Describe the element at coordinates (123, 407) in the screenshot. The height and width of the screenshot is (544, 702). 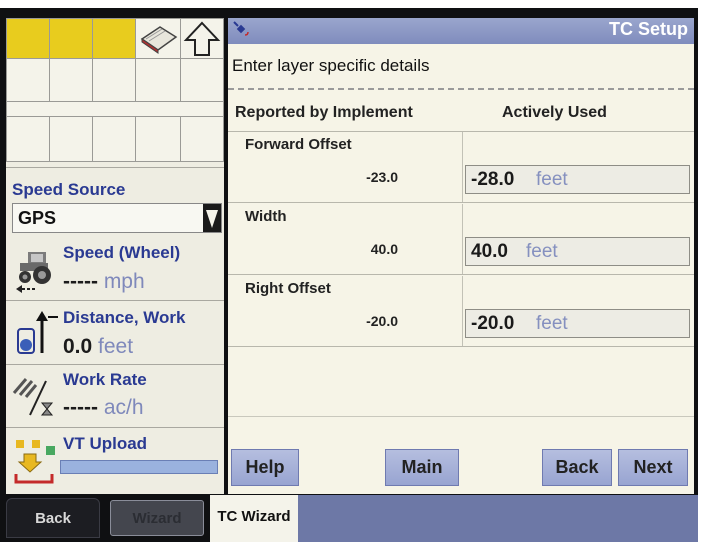
I see `work-rate-unit: ac/h` at that location.